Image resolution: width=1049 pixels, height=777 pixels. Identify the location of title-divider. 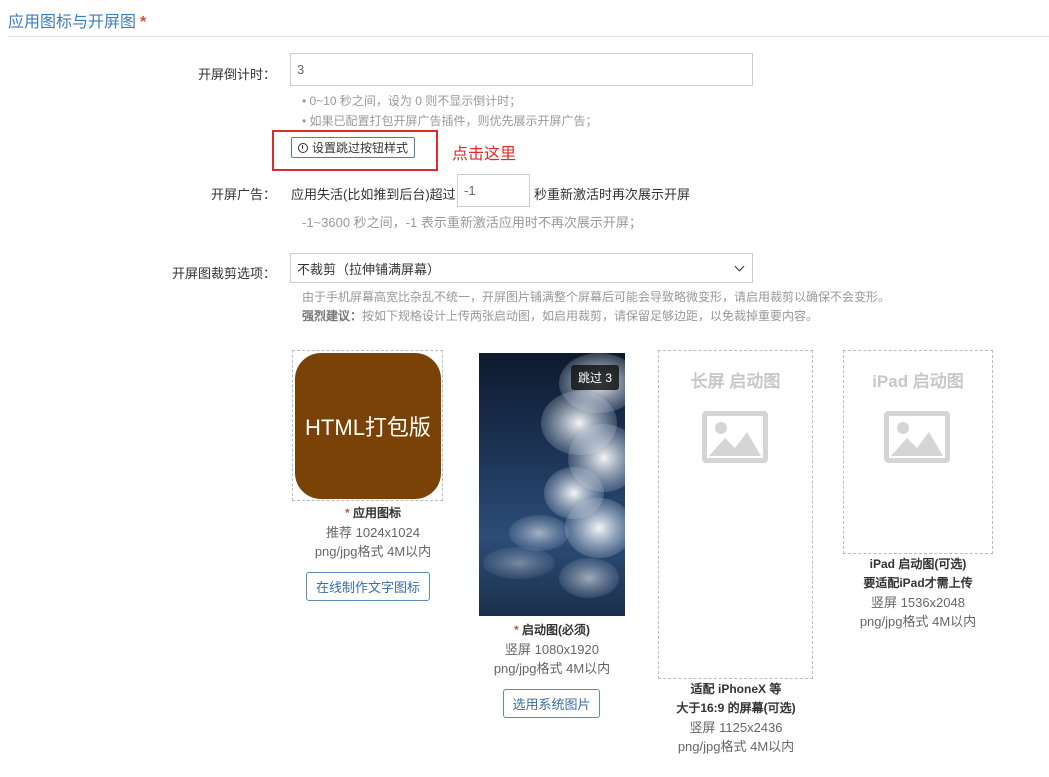
(528, 36).